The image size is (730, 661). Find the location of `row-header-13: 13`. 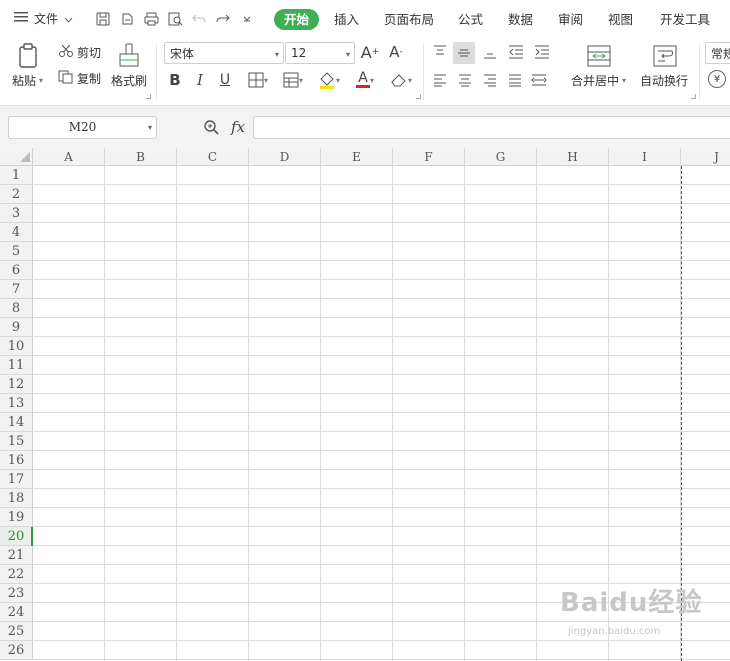

row-header-13: 13 is located at coordinates (16, 403).